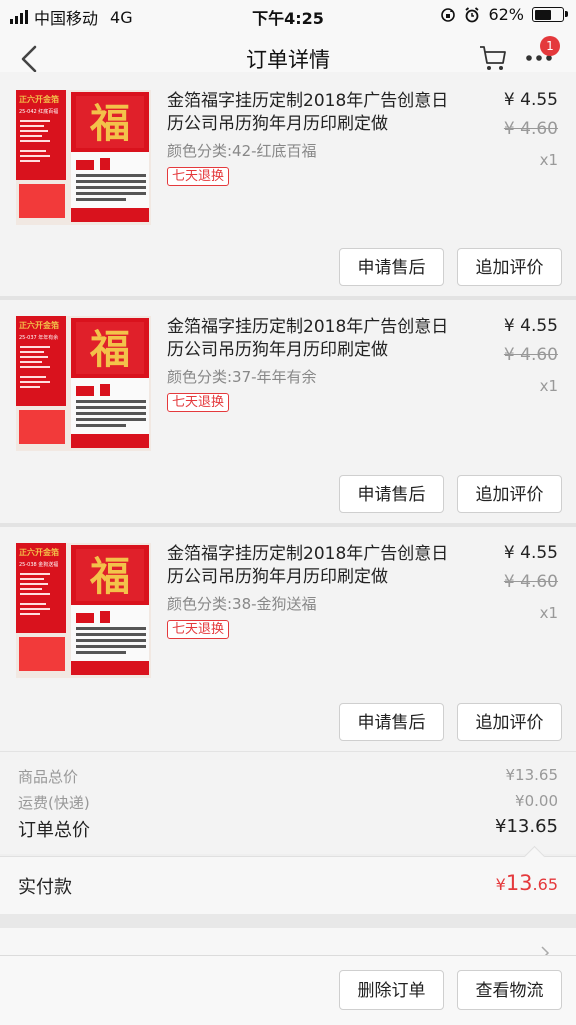 The width and height of the screenshot is (576, 1025). I want to click on product-spec: 颜色分类:37-年年有余, so click(242, 377).